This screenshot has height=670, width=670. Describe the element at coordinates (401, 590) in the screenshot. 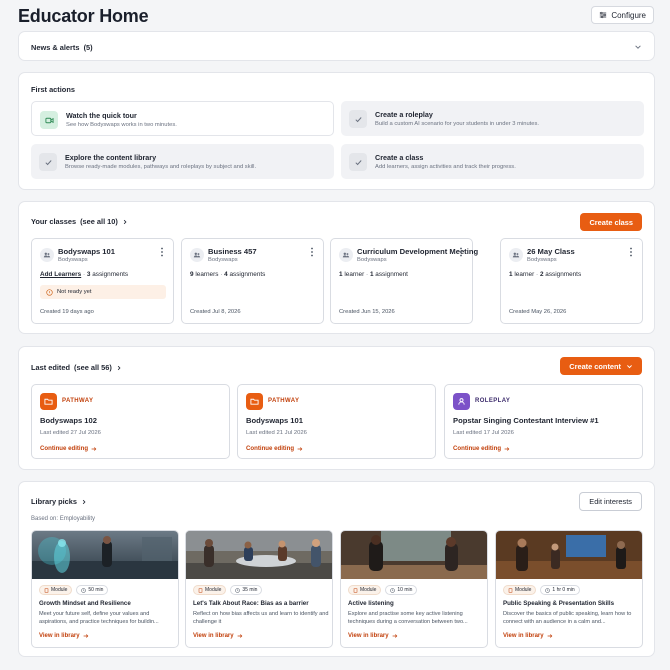

I see `duration-badge: 10 min` at that location.